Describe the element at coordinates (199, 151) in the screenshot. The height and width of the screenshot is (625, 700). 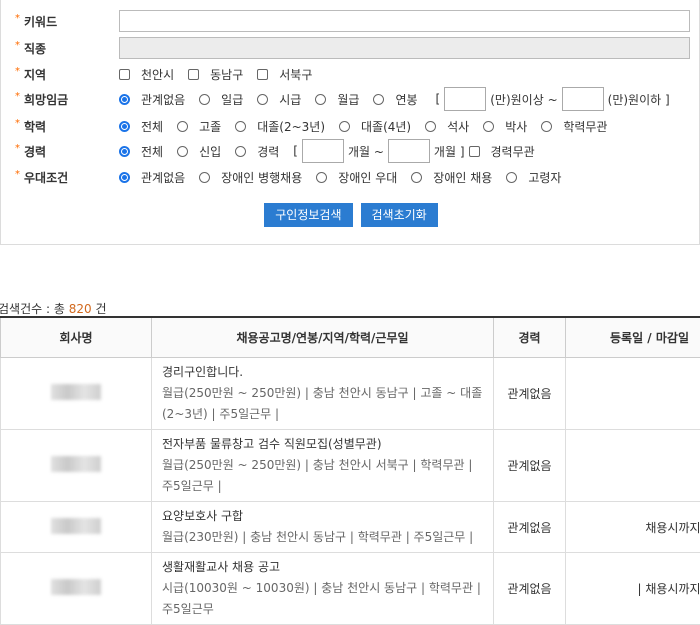
I see `career-option-new: 신입` at that location.